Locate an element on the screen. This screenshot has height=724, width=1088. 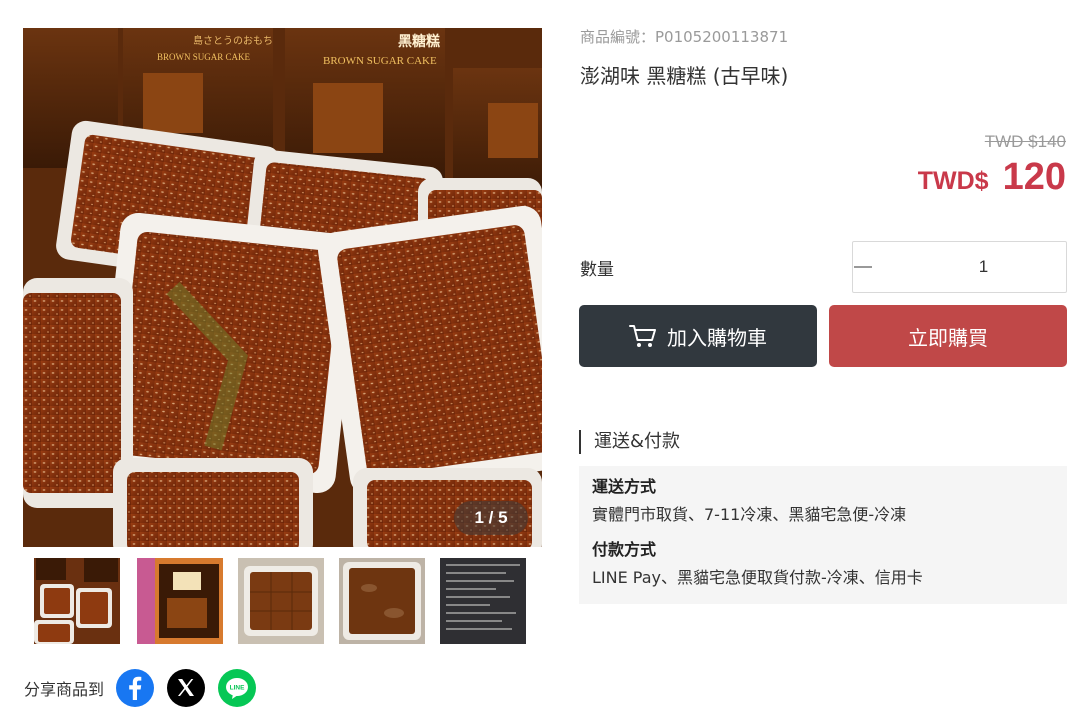
share-bar: 分享商品到 LINE is located at coordinates (146, 688).